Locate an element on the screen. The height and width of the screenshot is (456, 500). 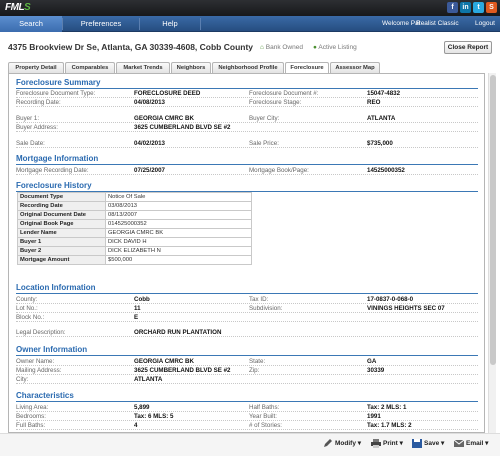
section-title-foreclosure-history: Foreclosure History is located at coordinates (247, 186).